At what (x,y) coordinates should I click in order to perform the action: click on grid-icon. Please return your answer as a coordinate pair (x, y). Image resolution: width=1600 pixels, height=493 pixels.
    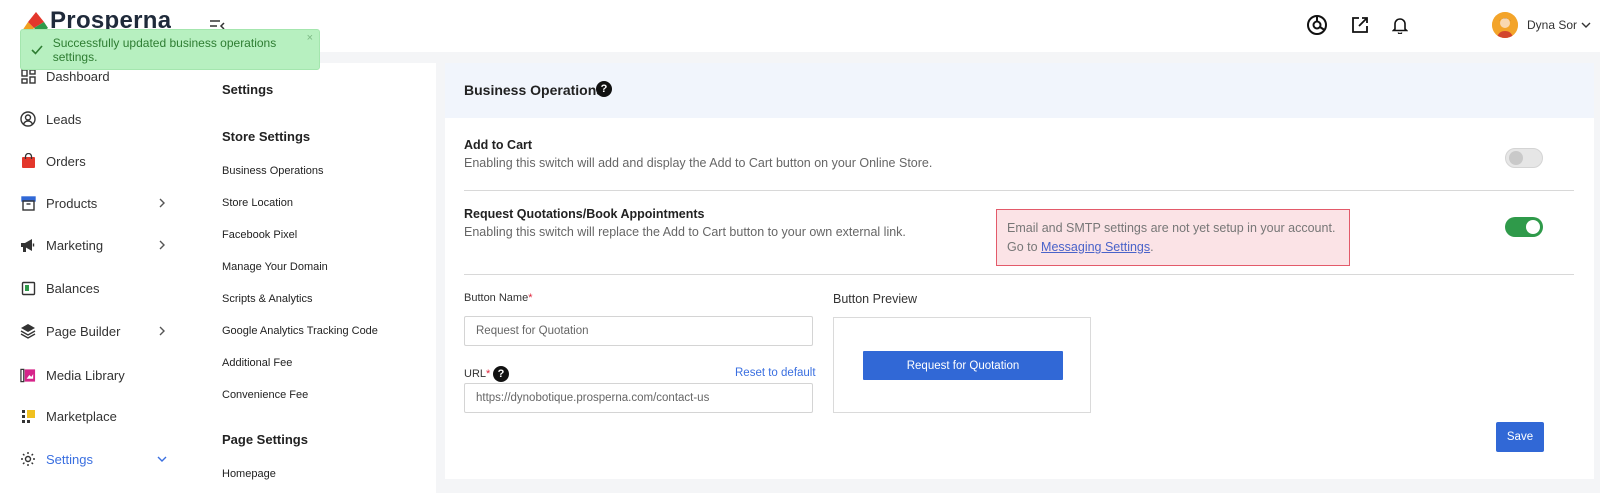
    Looking at the image, I should click on (28, 416).